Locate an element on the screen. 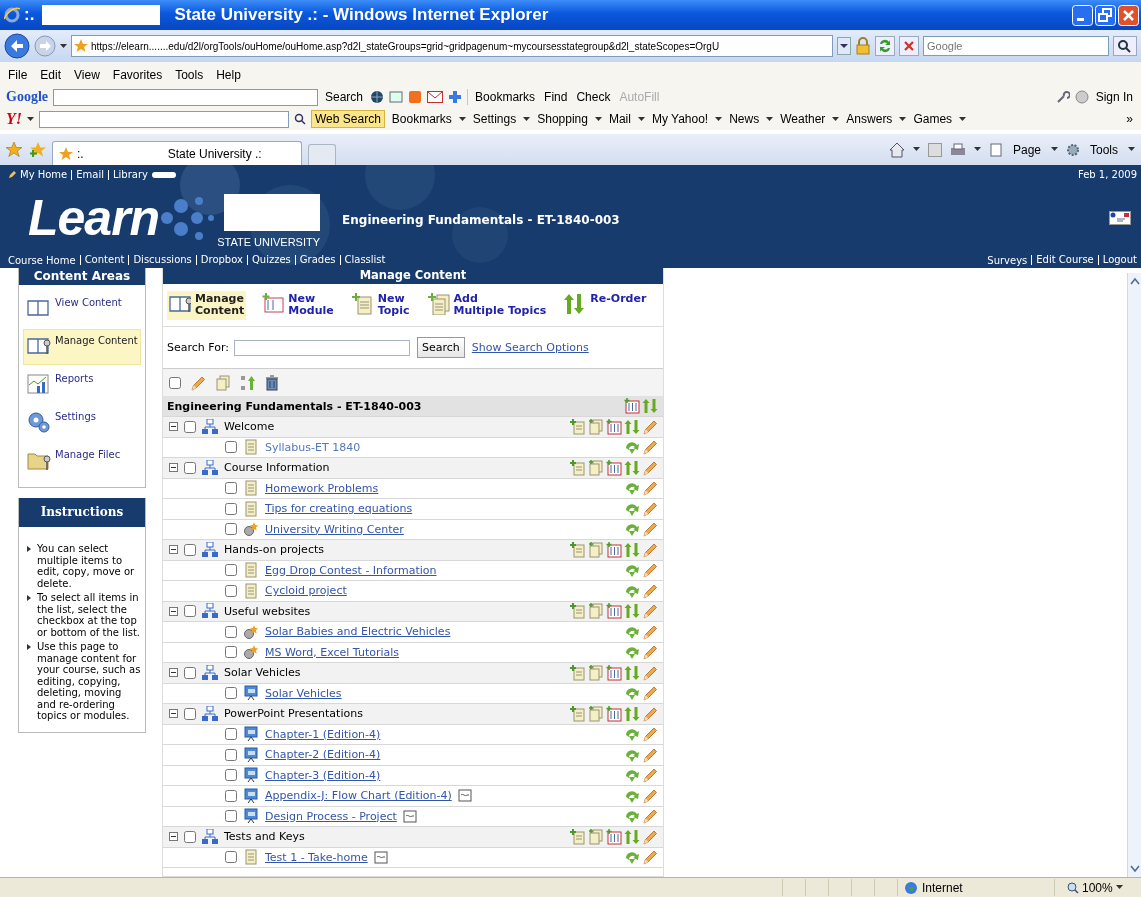 This screenshot has height=897, width=1141. search-button is located at coordinates (1125, 46).